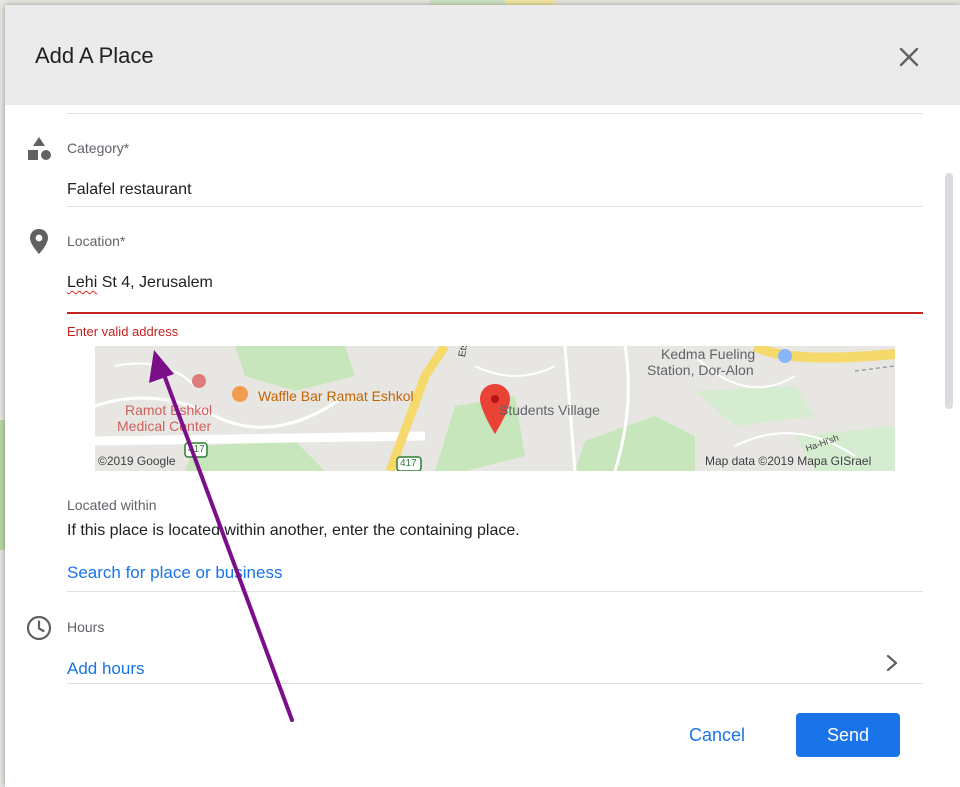  I want to click on location-field: Lehi St 4, Jerusalem, so click(140, 283).